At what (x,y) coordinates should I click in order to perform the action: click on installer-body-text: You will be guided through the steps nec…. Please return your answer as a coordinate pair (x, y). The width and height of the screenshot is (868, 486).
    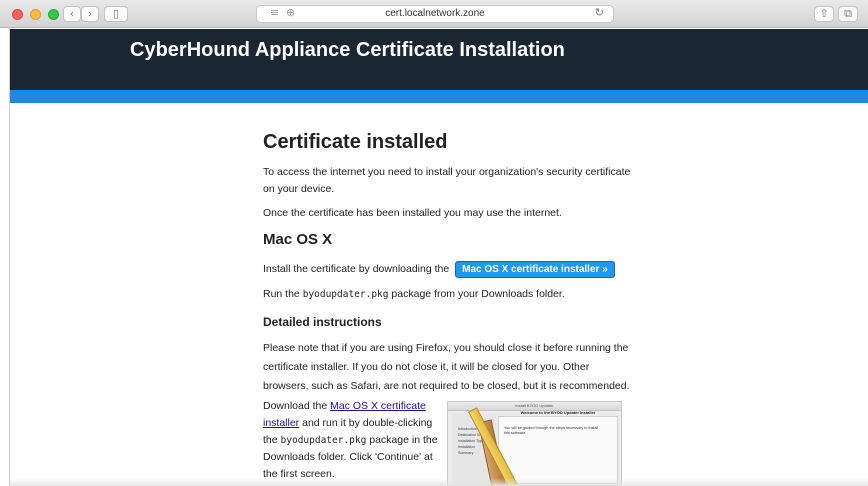
    Looking at the image, I should click on (551, 430).